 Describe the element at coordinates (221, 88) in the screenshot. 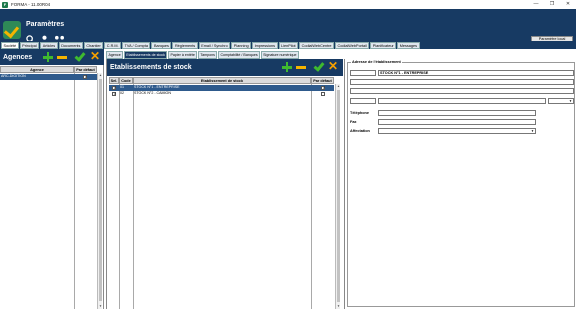

I see `etablissement-row: 01 STOCK N°1 - ENTREPRISE` at that location.